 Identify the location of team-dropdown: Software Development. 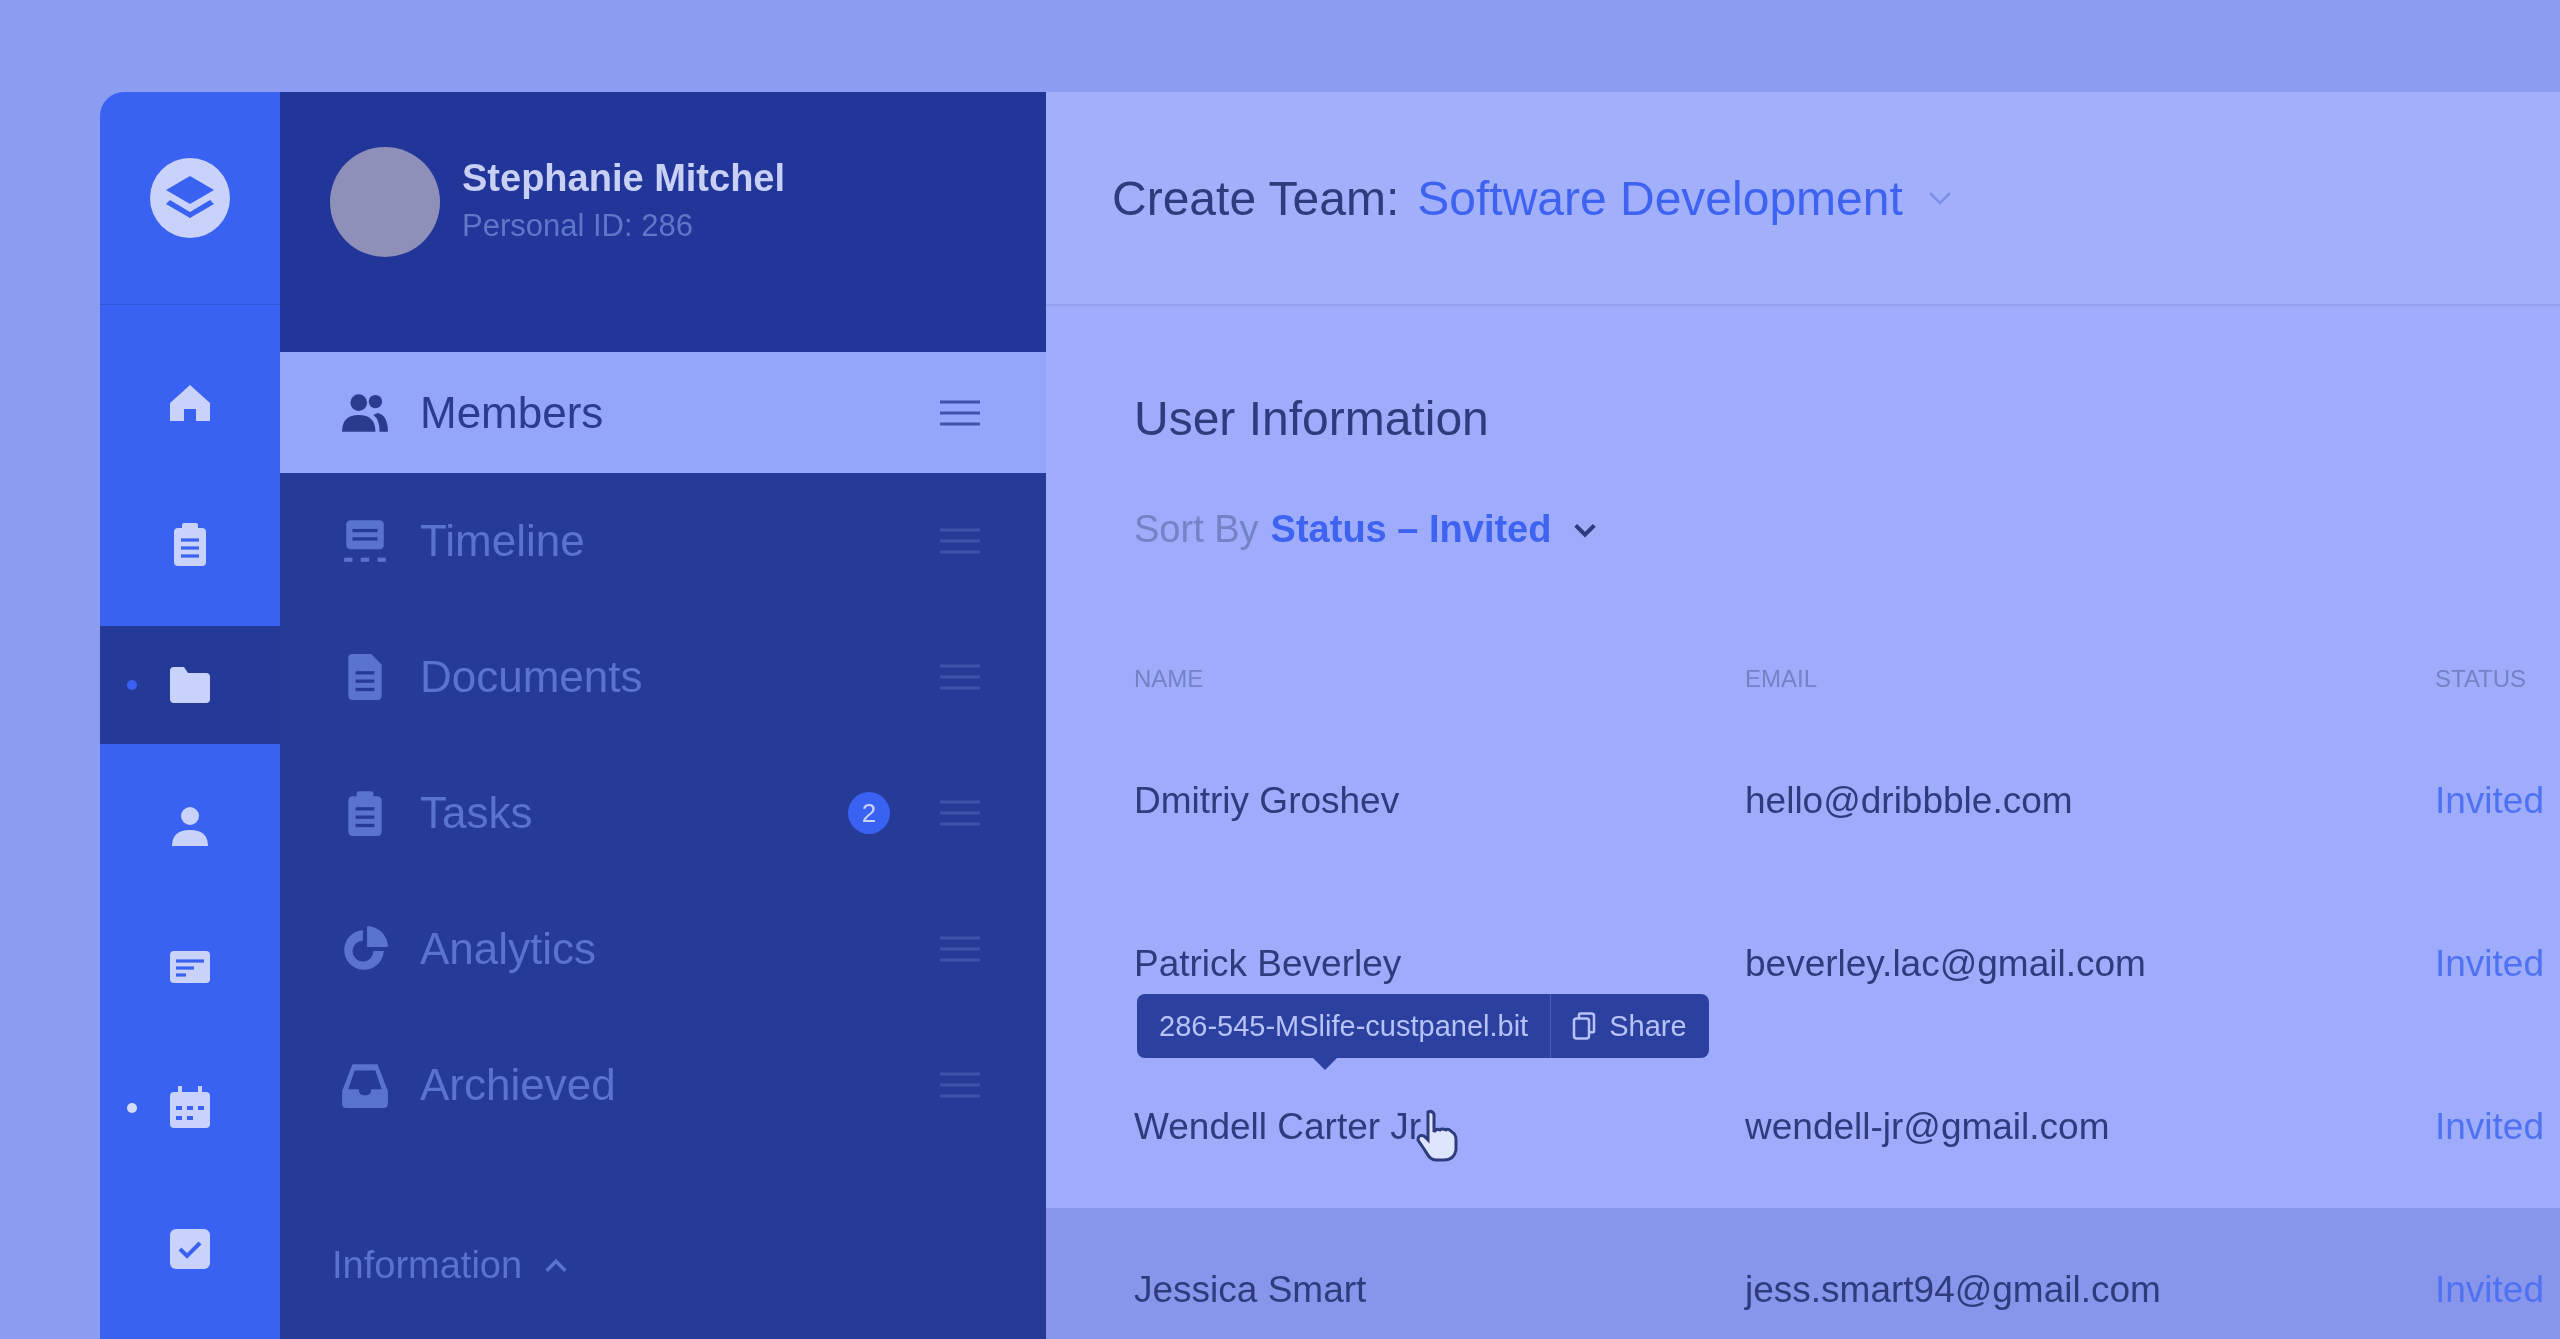
(1686, 198).